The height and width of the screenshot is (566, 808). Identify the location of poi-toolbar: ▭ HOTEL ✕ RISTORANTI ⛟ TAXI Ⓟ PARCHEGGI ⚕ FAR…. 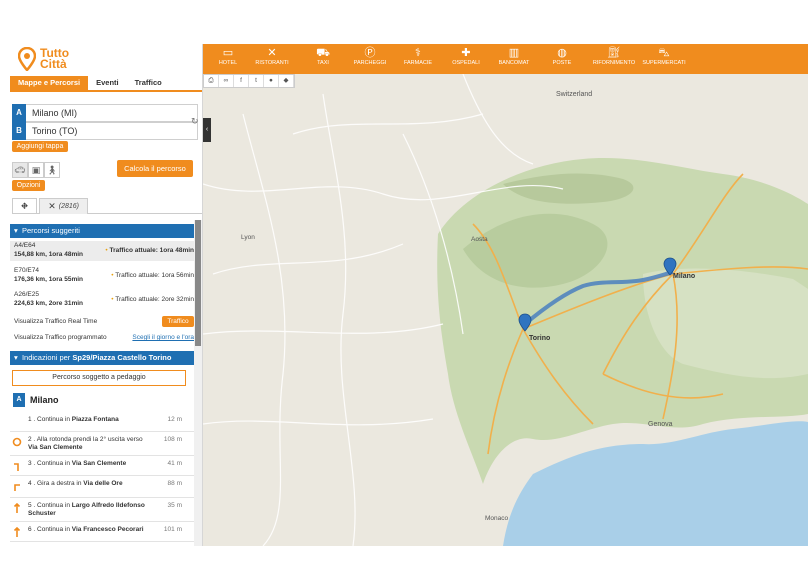
(505, 59).